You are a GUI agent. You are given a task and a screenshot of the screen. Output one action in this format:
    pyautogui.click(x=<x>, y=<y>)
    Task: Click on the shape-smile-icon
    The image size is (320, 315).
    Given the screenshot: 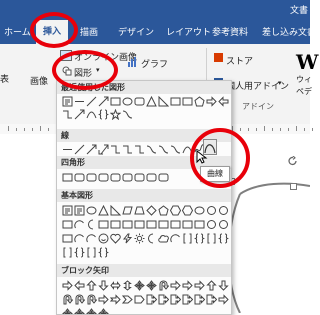 What is the action you would take?
    pyautogui.click(x=103, y=238)
    